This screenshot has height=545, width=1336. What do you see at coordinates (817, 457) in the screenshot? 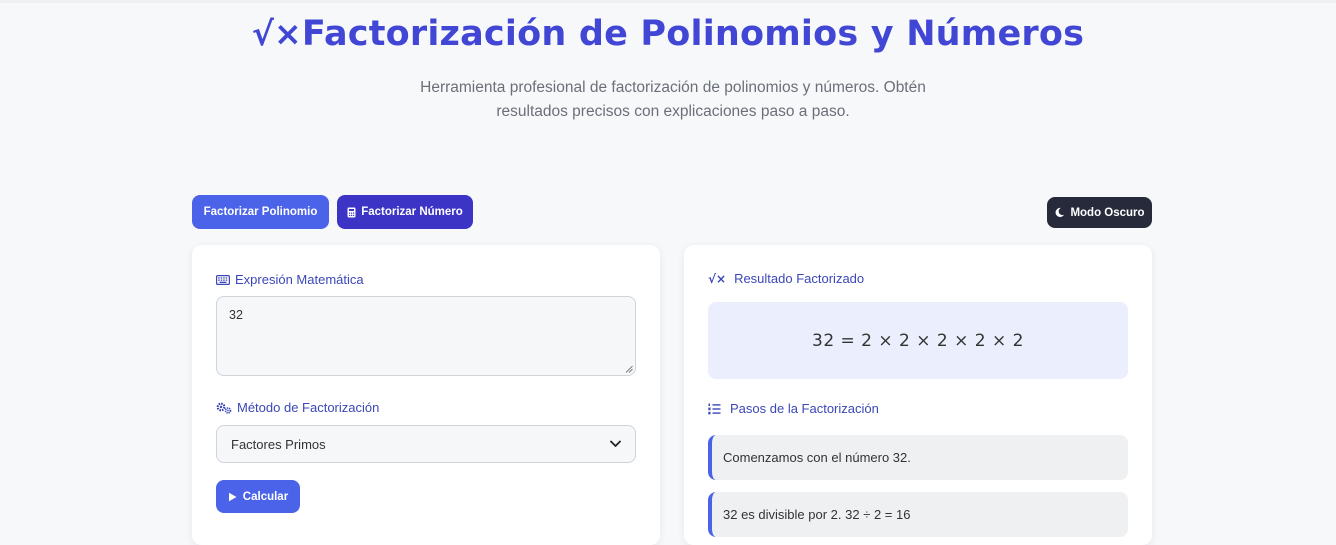
I see `step-text: Comenzamos con el número 32.` at bounding box center [817, 457].